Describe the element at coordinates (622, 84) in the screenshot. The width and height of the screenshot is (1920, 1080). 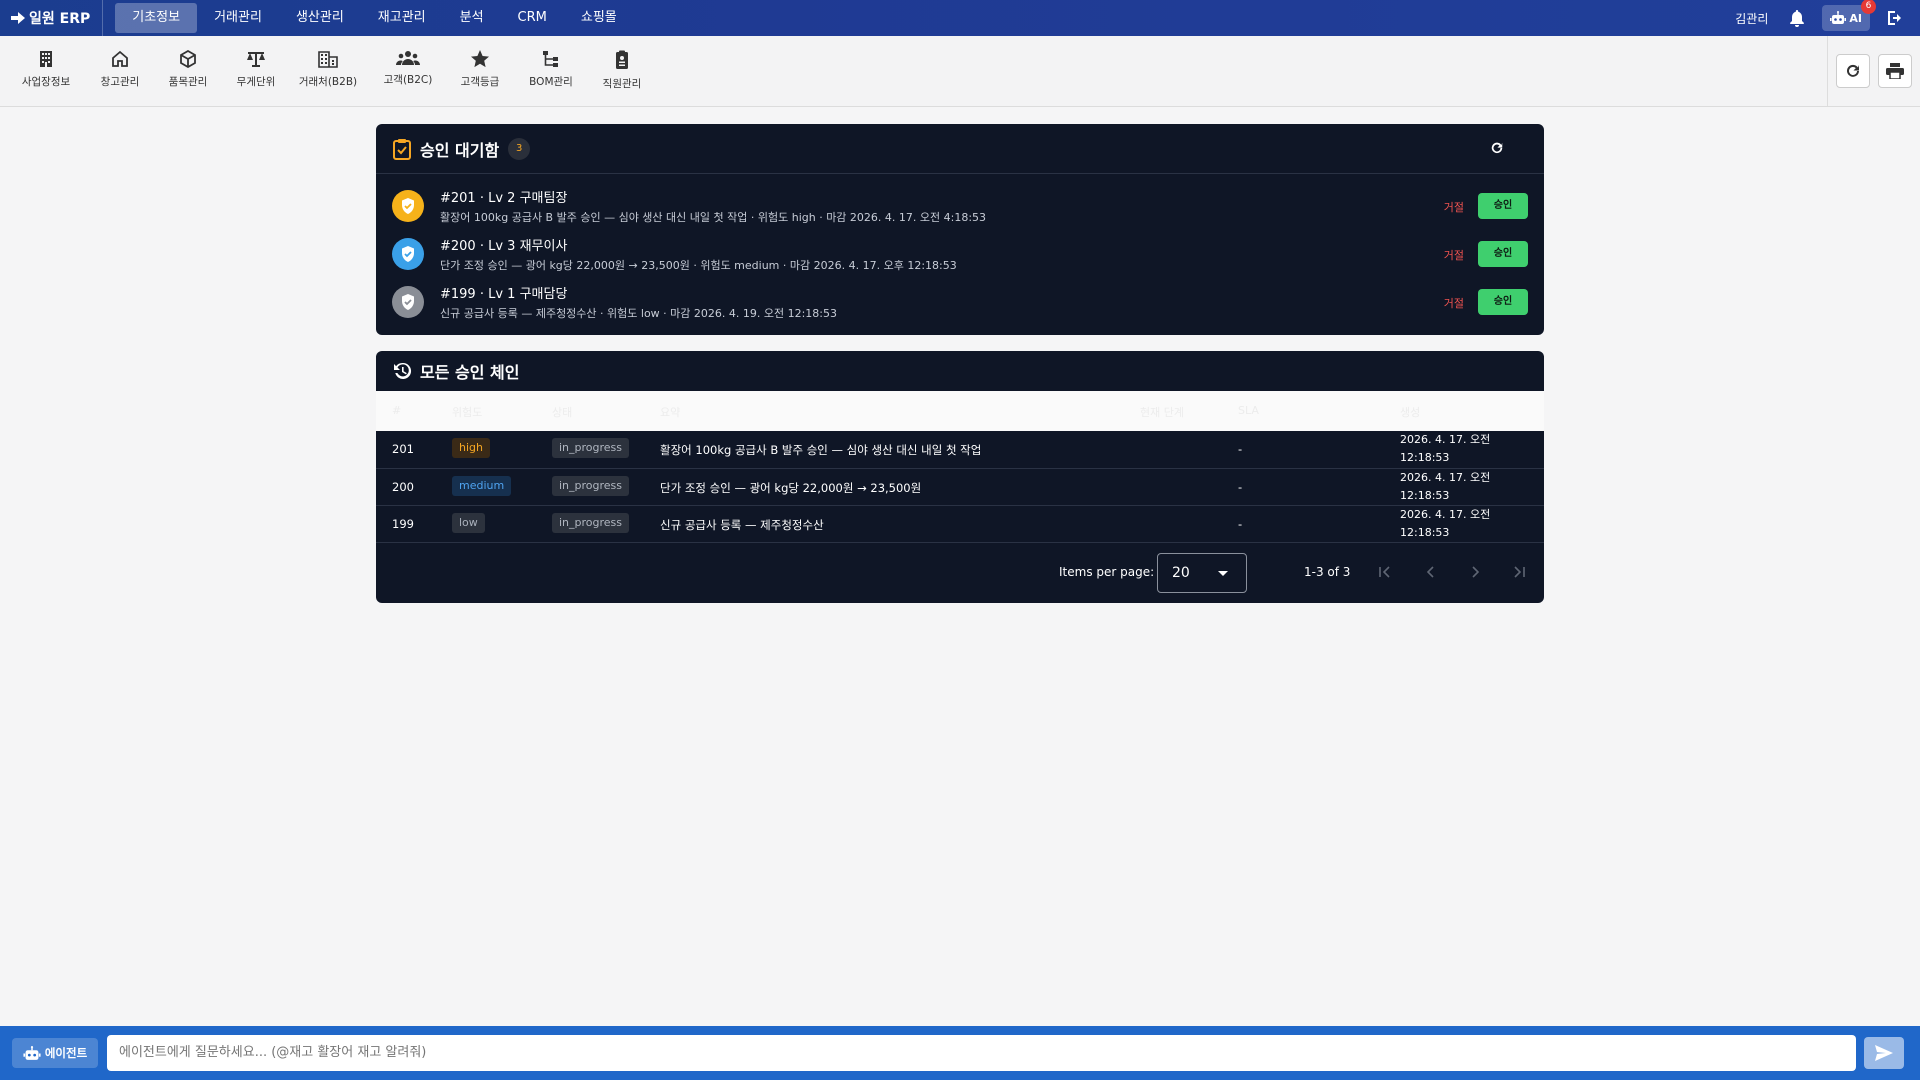
I see `tool-label: 직원관리` at that location.